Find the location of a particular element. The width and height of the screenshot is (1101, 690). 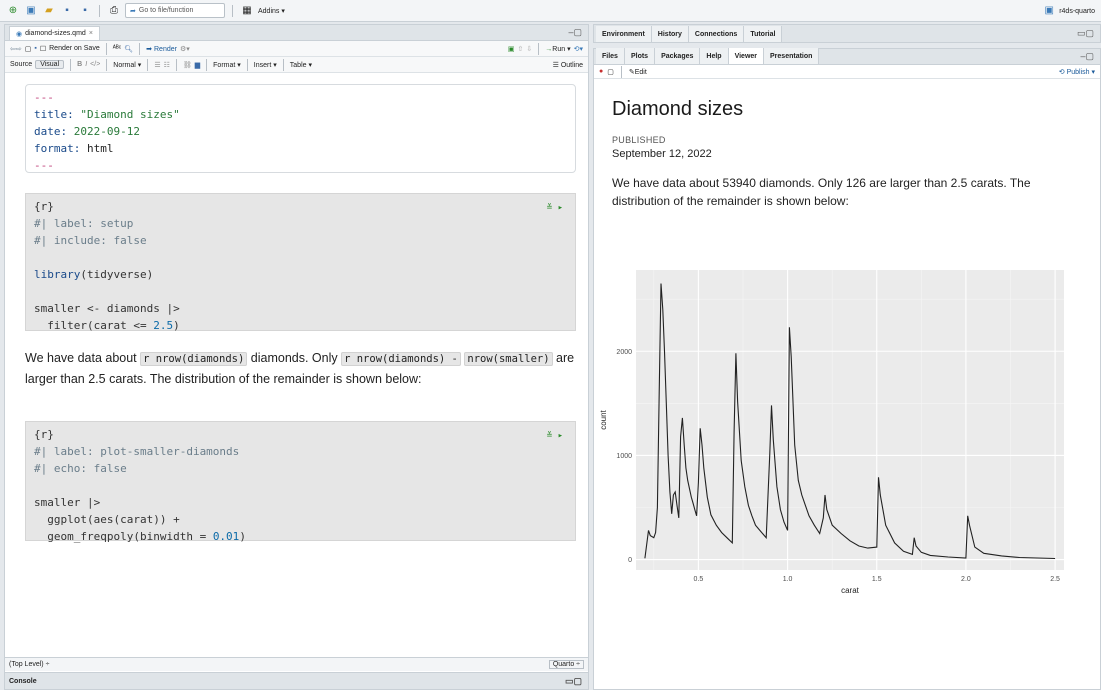

x-tick-label: 0.5 is located at coordinates (699, 579).